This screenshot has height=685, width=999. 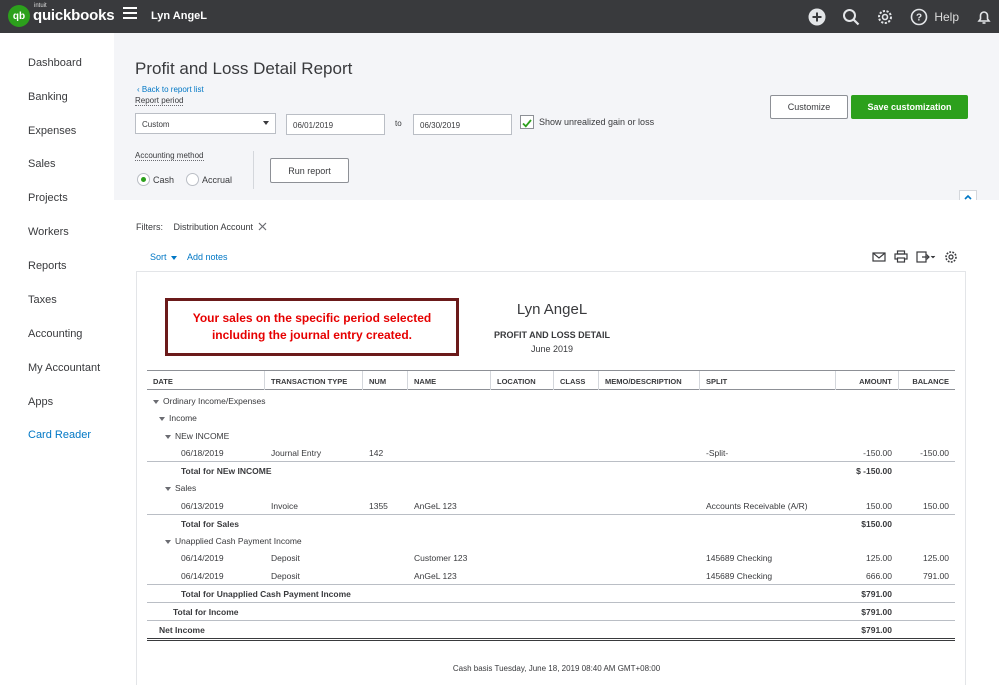 What do you see at coordinates (159, 101) in the screenshot?
I see `report-period-label: Report period` at bounding box center [159, 101].